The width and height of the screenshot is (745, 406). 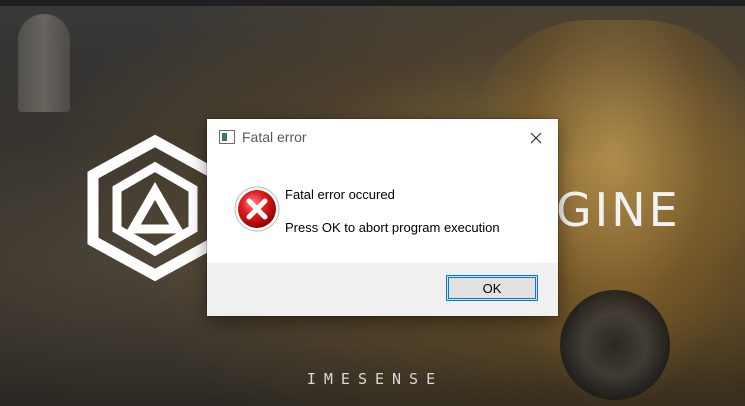 I want to click on dialog-title: Fatal error, so click(x=274, y=137).